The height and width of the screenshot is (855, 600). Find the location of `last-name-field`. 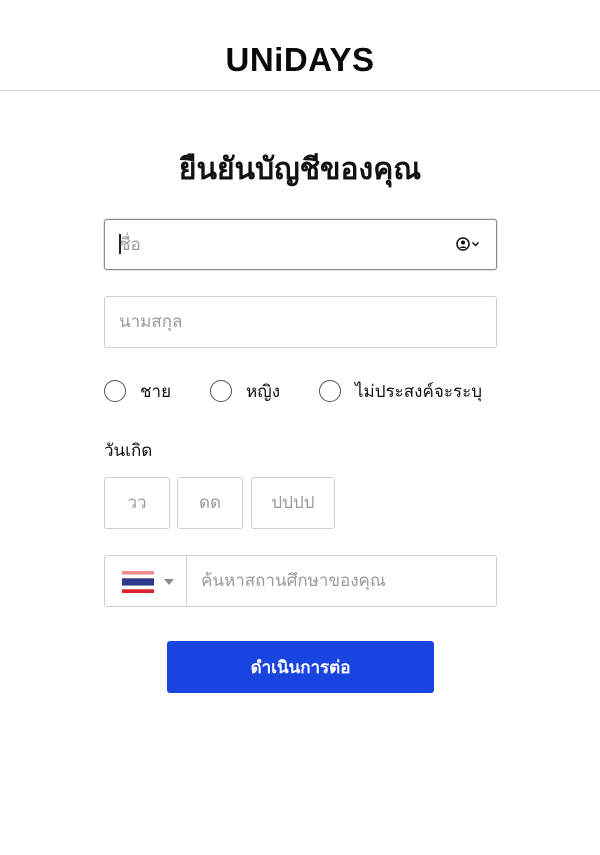

last-name-field is located at coordinates (300, 322).